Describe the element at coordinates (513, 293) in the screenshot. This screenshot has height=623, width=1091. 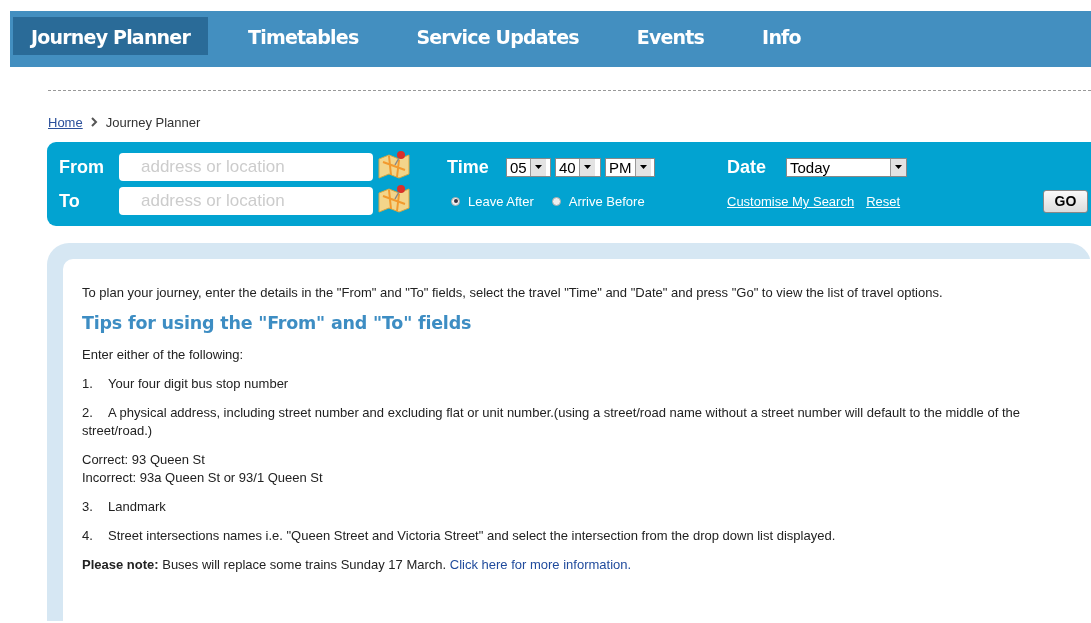
I see `intro-text: To plan your journey, enter the details in the "From" and "To" fields, select the travel "Time" and "Date" and press "Go" to view the list of travel options.` at that location.